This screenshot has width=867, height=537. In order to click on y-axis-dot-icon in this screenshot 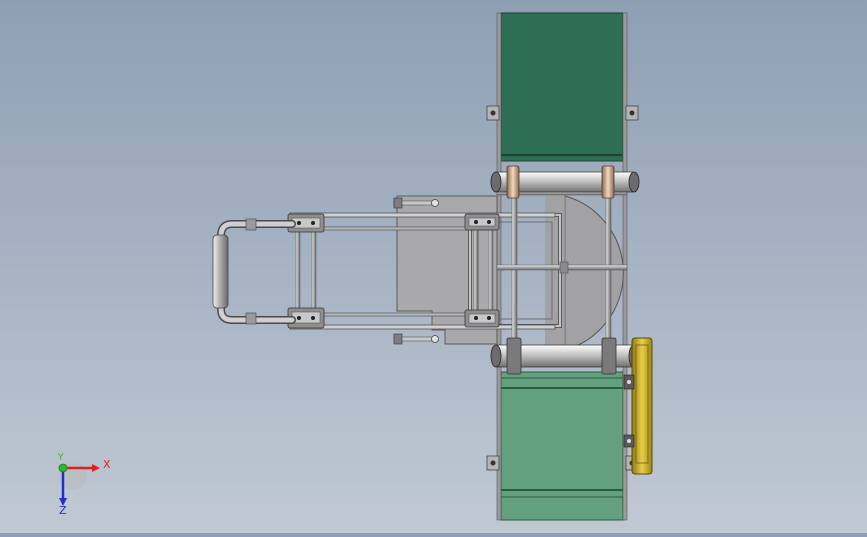, I will do `click(63, 468)`.